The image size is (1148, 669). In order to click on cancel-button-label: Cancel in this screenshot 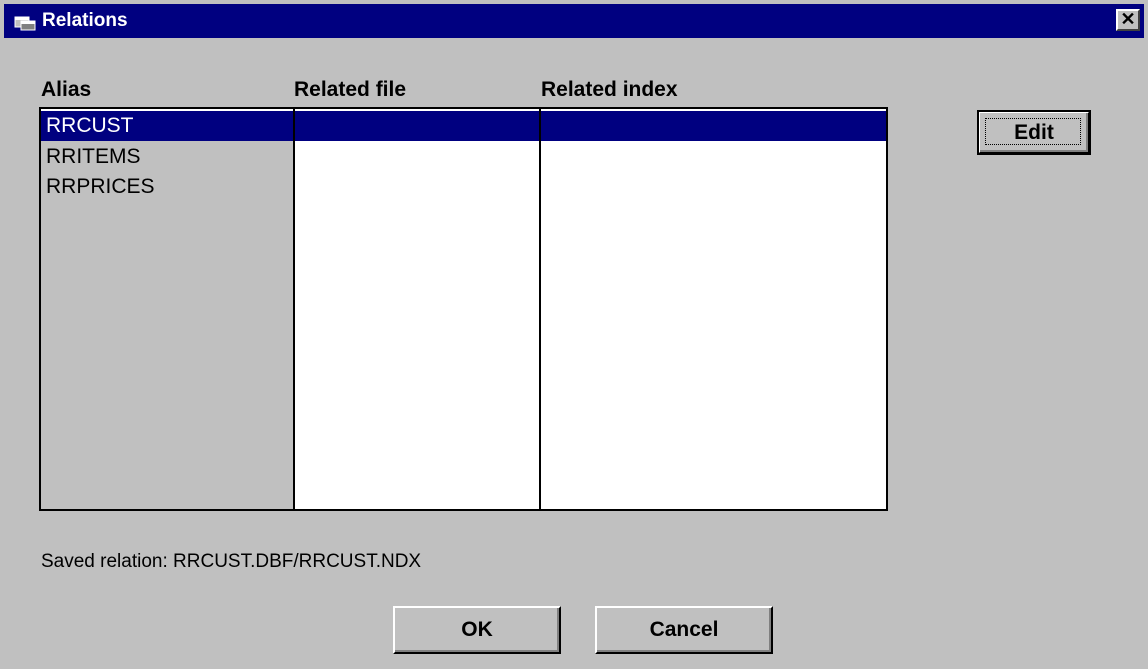, I will do `click(684, 629)`.